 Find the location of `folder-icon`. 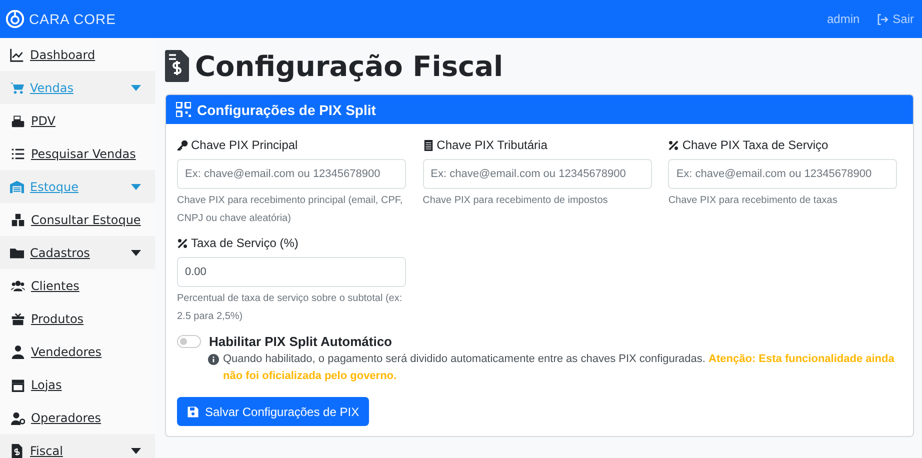

folder-icon is located at coordinates (17, 253).